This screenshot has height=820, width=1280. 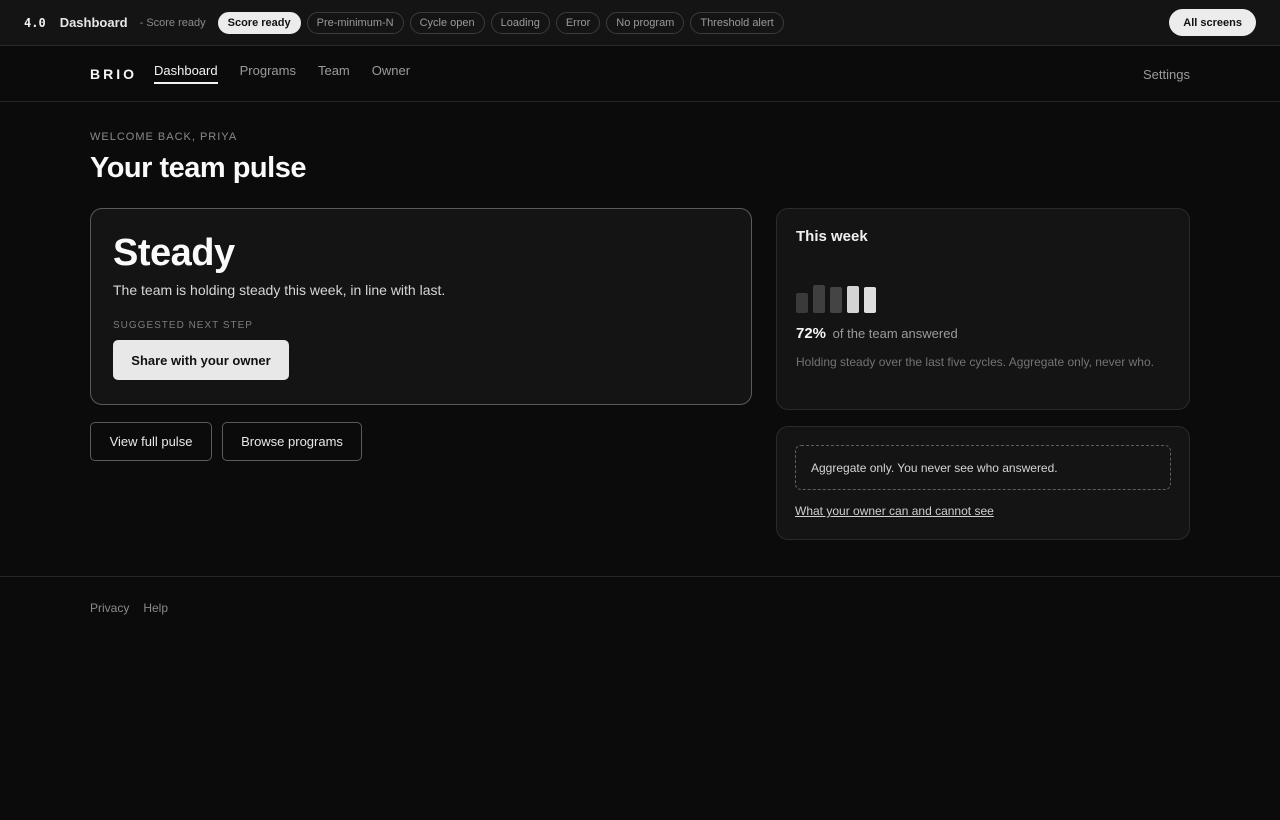 What do you see at coordinates (832, 236) in the screenshot?
I see `this-week-title: This week` at bounding box center [832, 236].